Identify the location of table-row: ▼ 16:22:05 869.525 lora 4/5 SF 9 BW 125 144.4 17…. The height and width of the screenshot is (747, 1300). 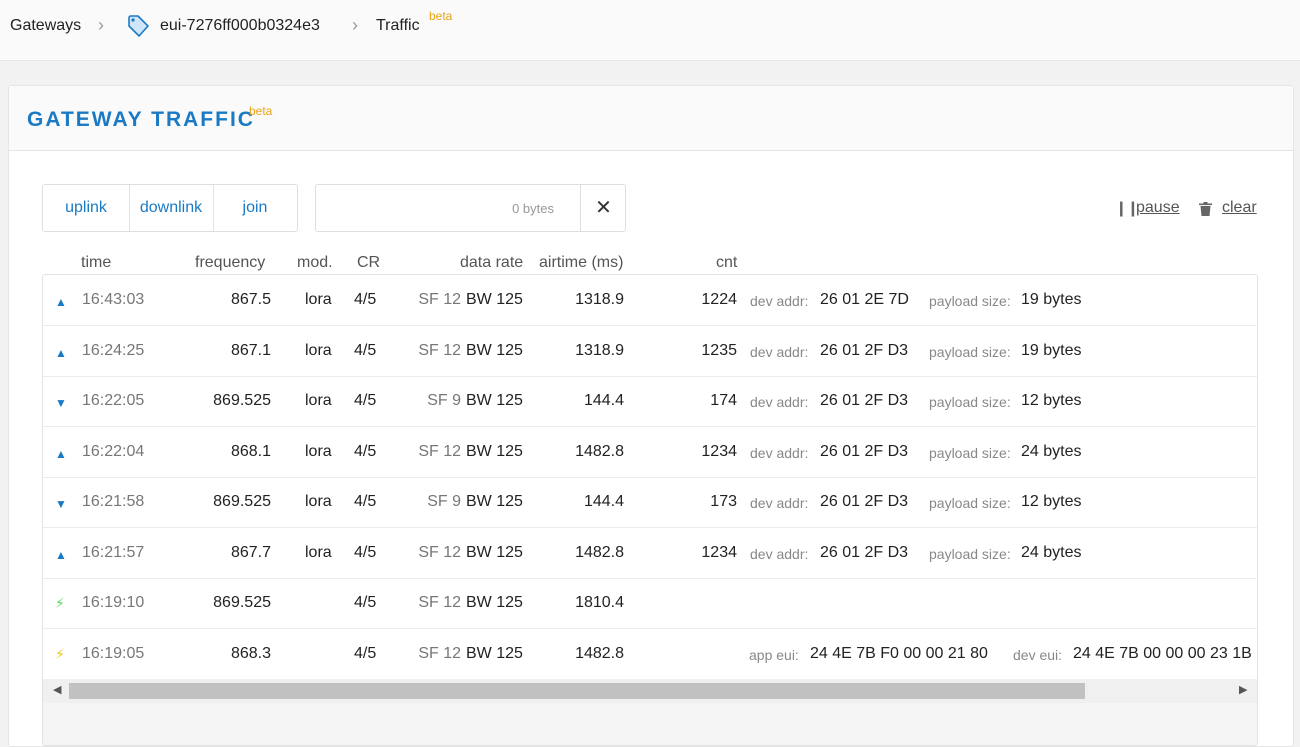
(650, 401).